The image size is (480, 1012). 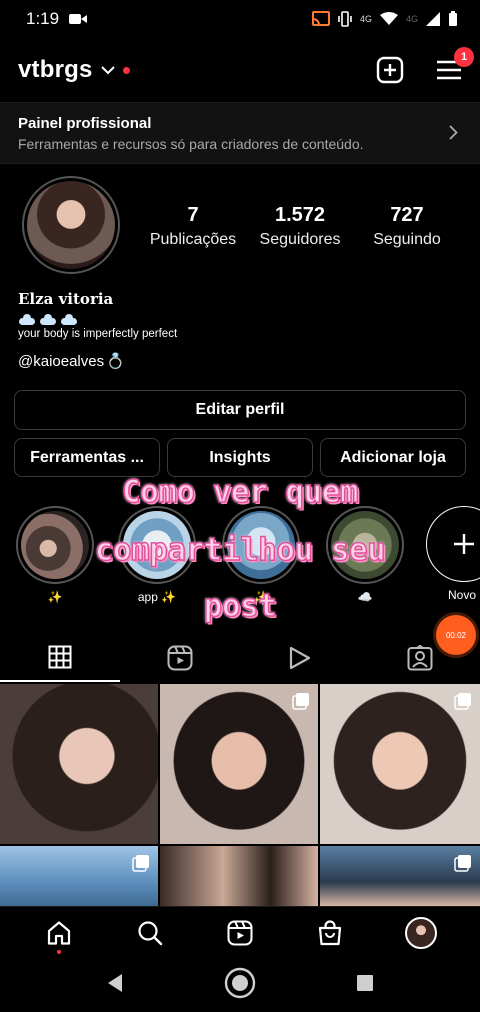 I want to click on android-system-navigation, so click(x=240, y=985).